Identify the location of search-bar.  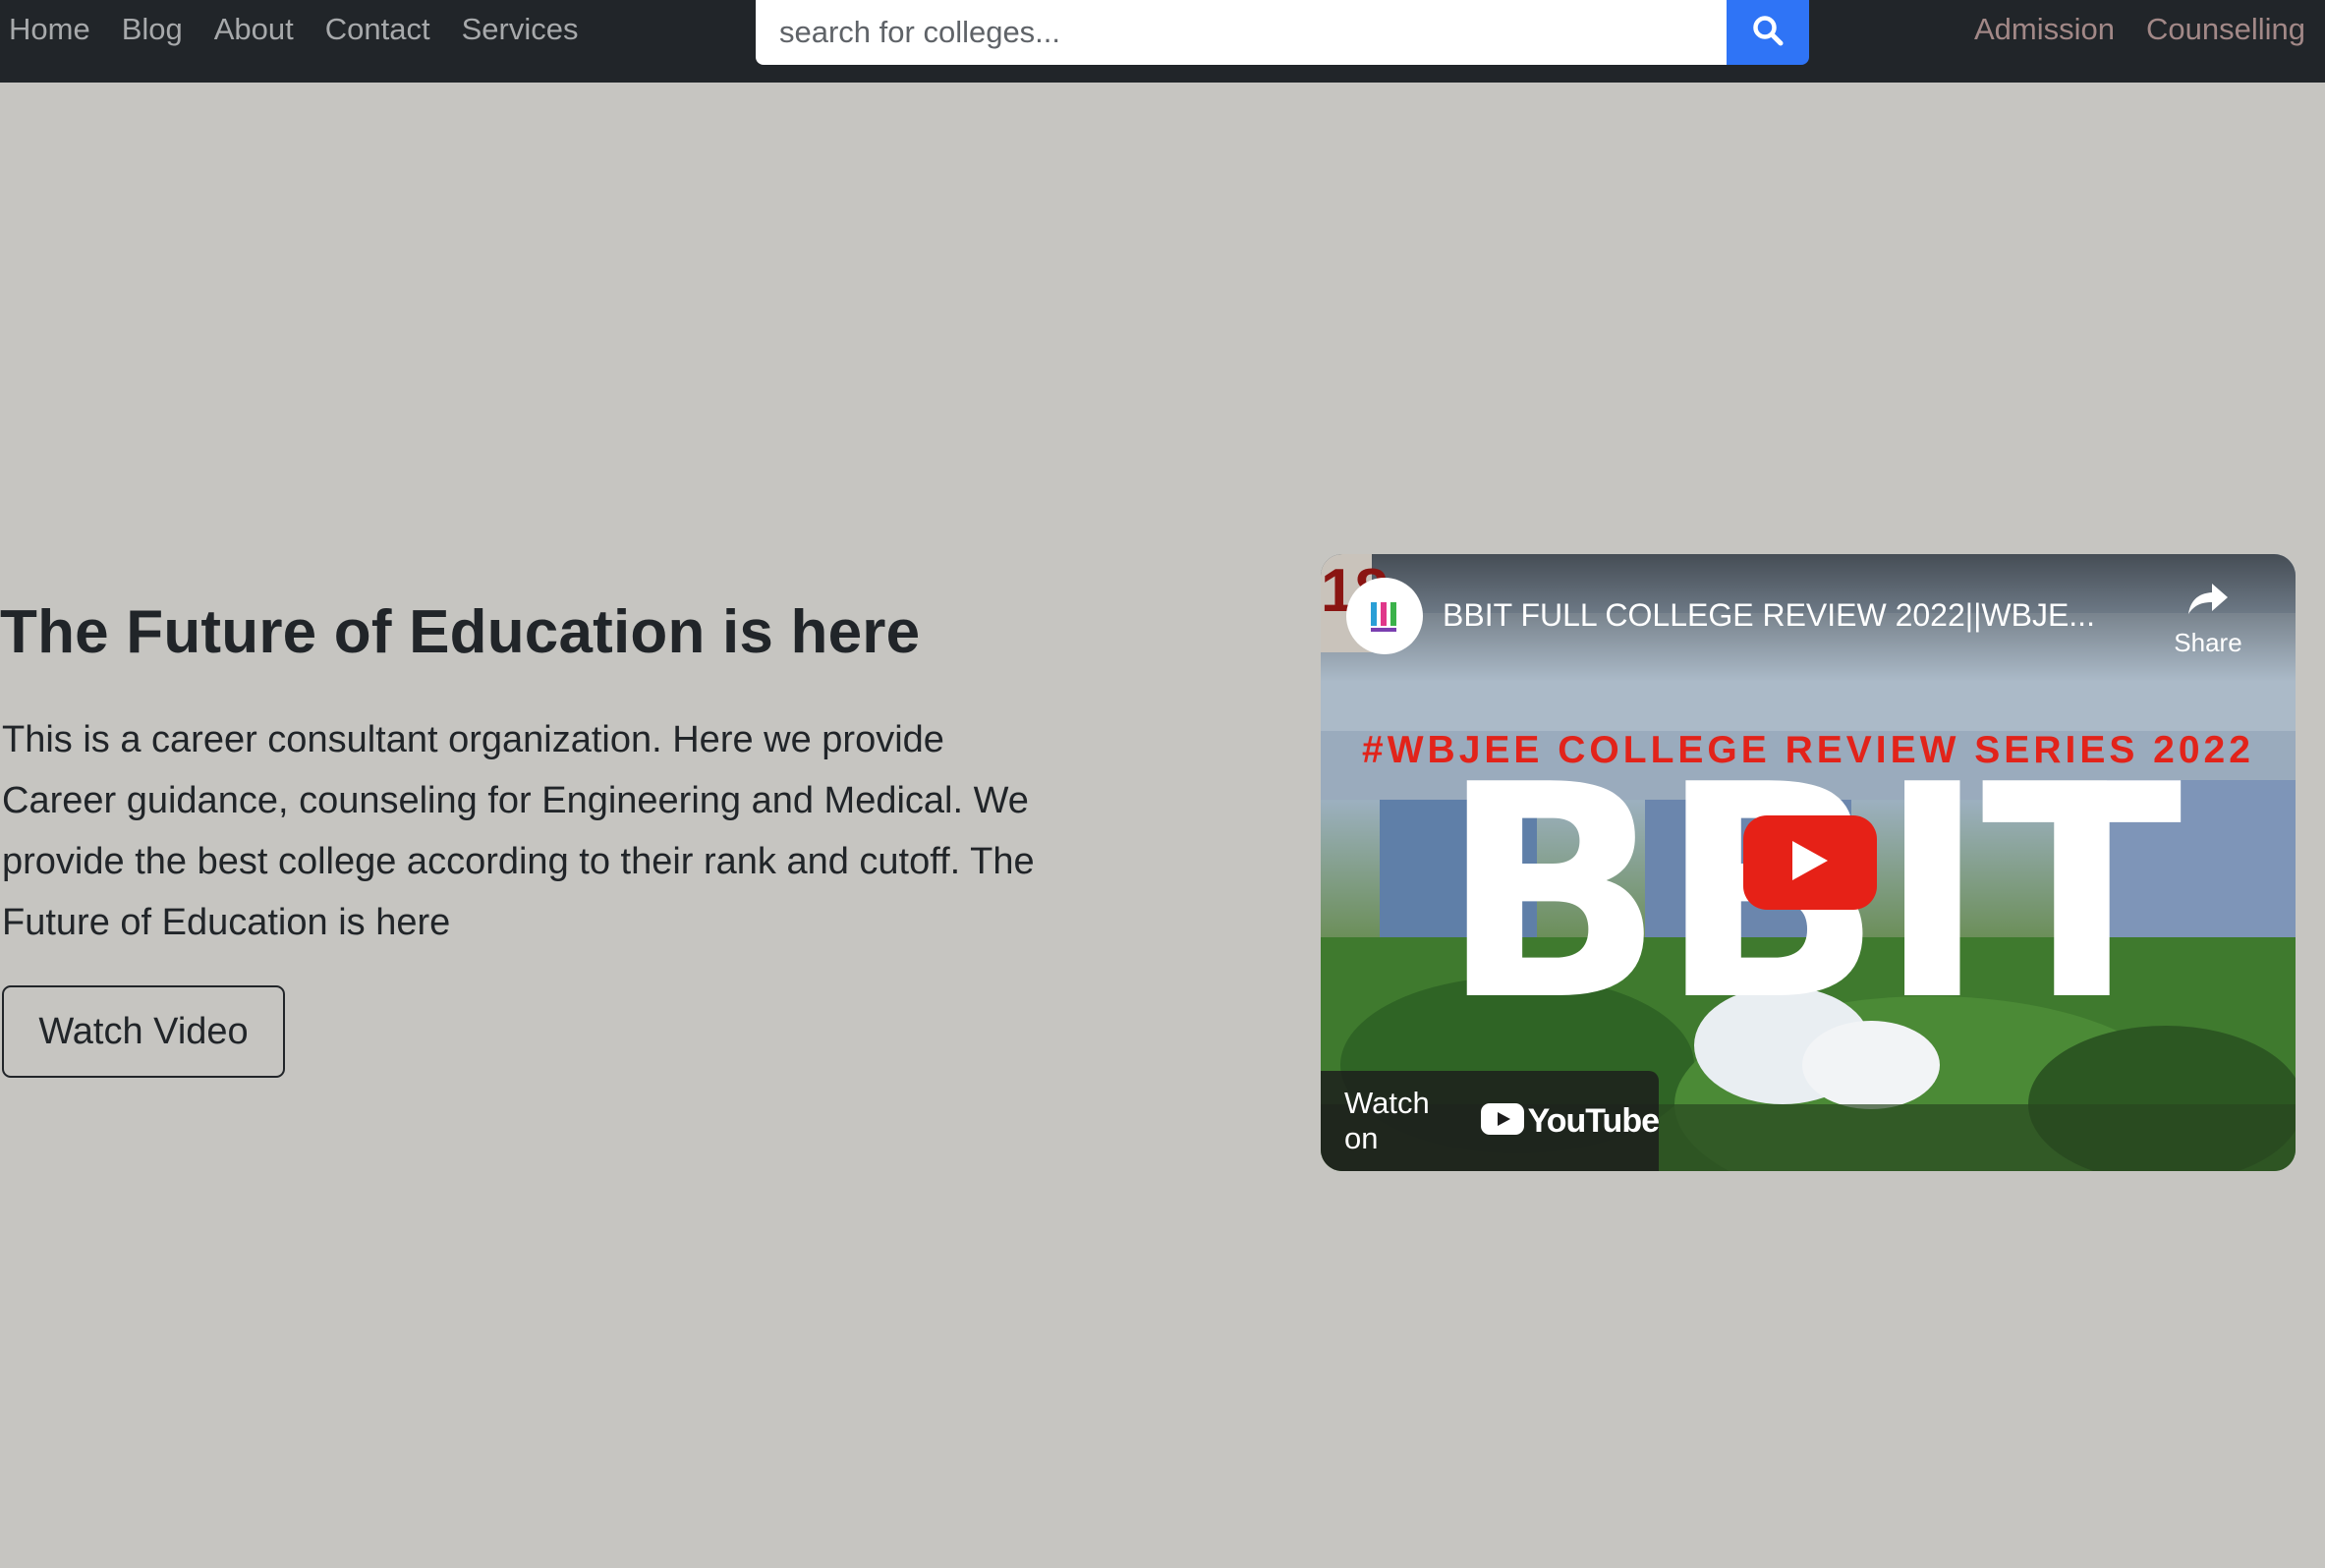
(1282, 32).